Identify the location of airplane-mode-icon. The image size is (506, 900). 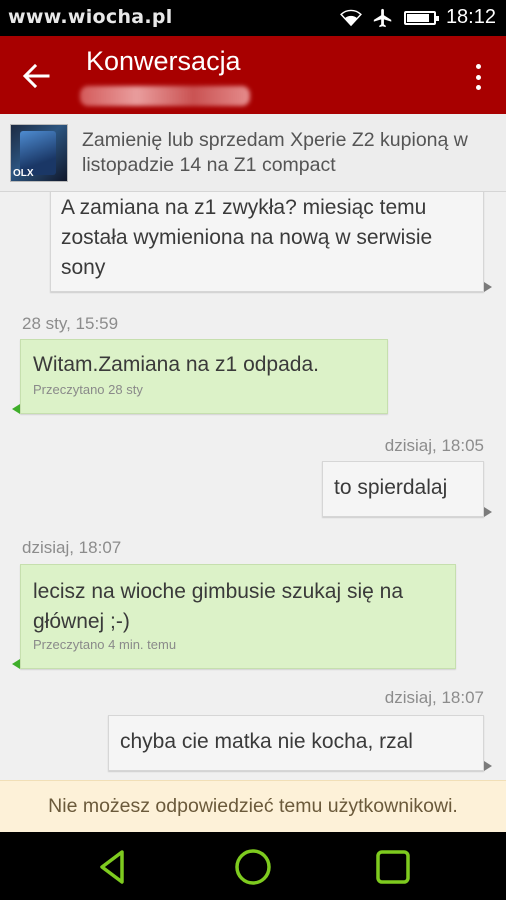
(382, 17).